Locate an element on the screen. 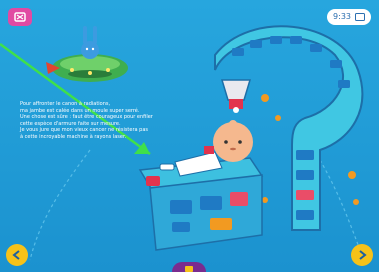 This screenshot has width=379, height=272. next-page-button is located at coordinates (362, 255).